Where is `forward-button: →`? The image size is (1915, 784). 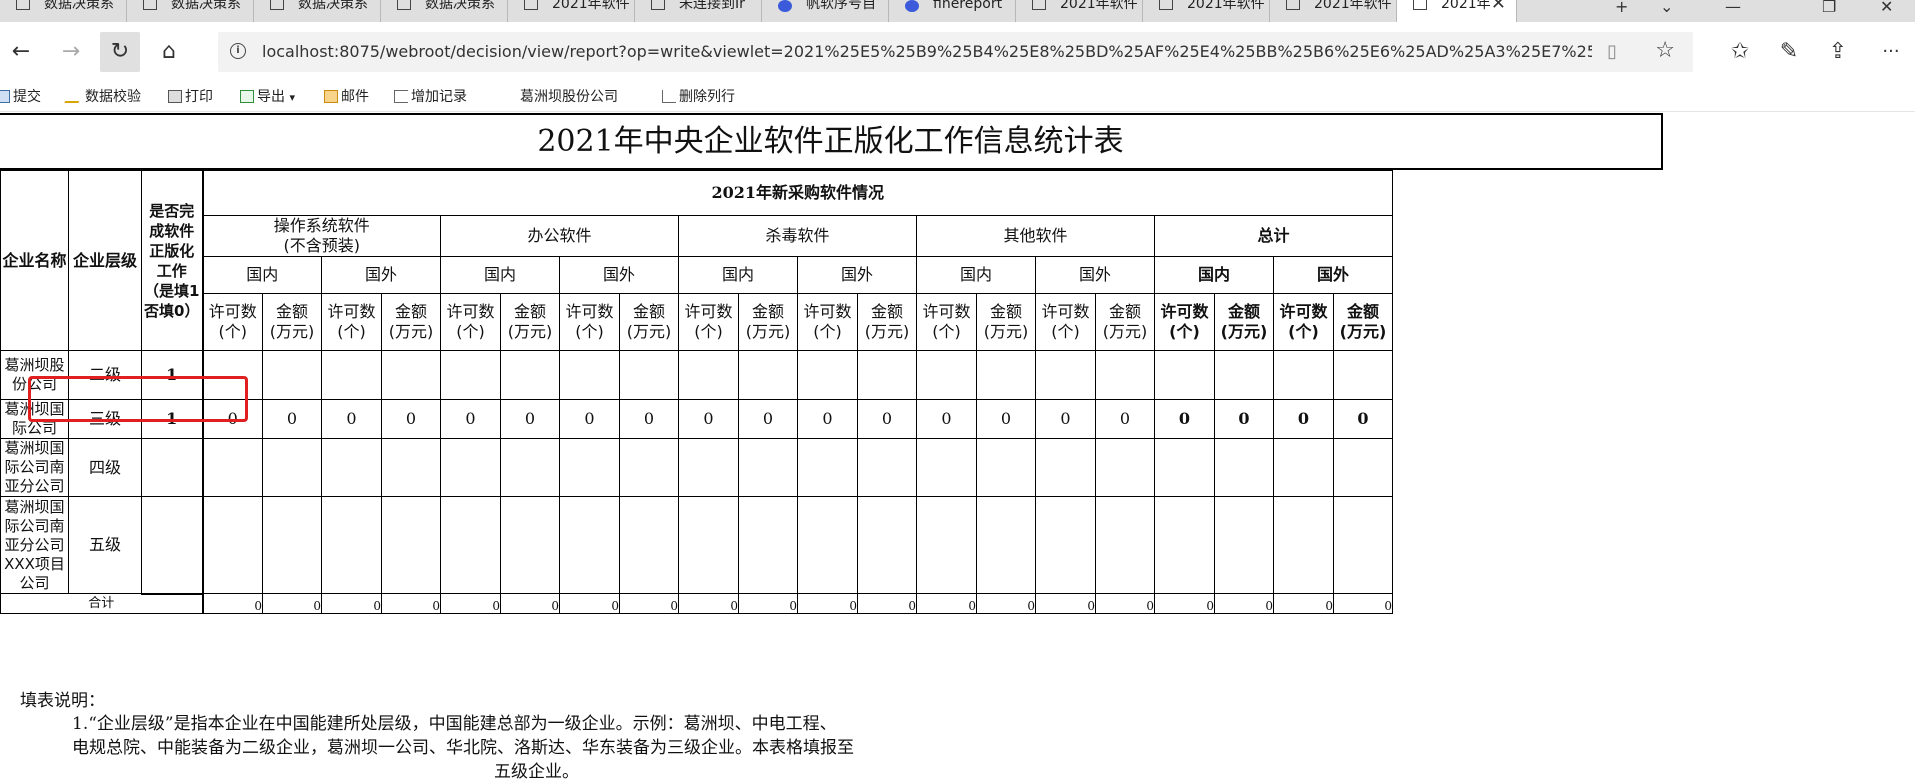
forward-button: → is located at coordinates (71, 52).